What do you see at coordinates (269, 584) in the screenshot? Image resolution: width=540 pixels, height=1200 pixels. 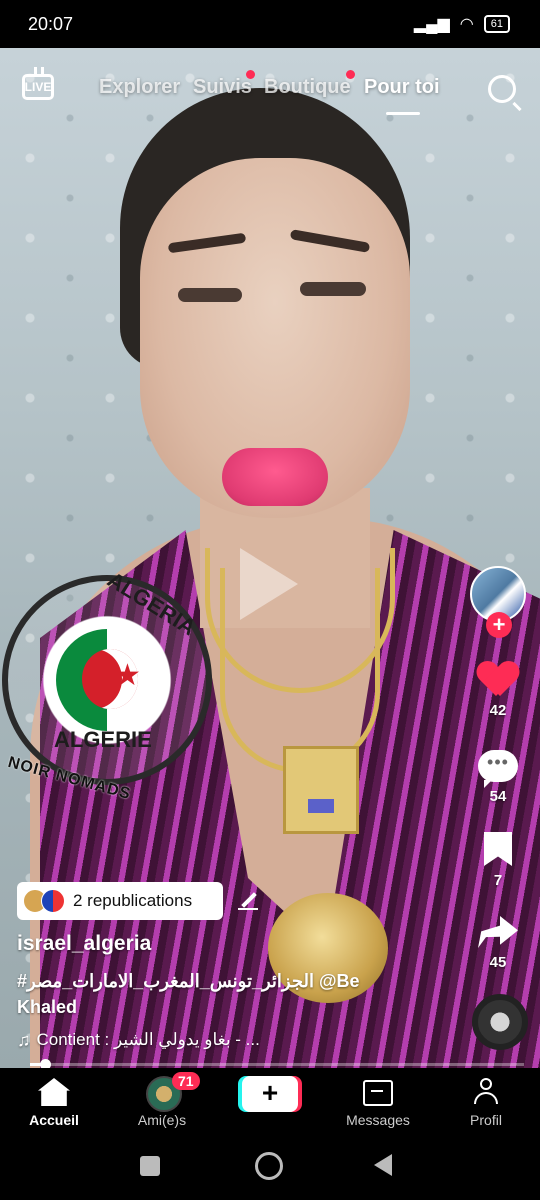 I see `play-icon` at bounding box center [269, 584].